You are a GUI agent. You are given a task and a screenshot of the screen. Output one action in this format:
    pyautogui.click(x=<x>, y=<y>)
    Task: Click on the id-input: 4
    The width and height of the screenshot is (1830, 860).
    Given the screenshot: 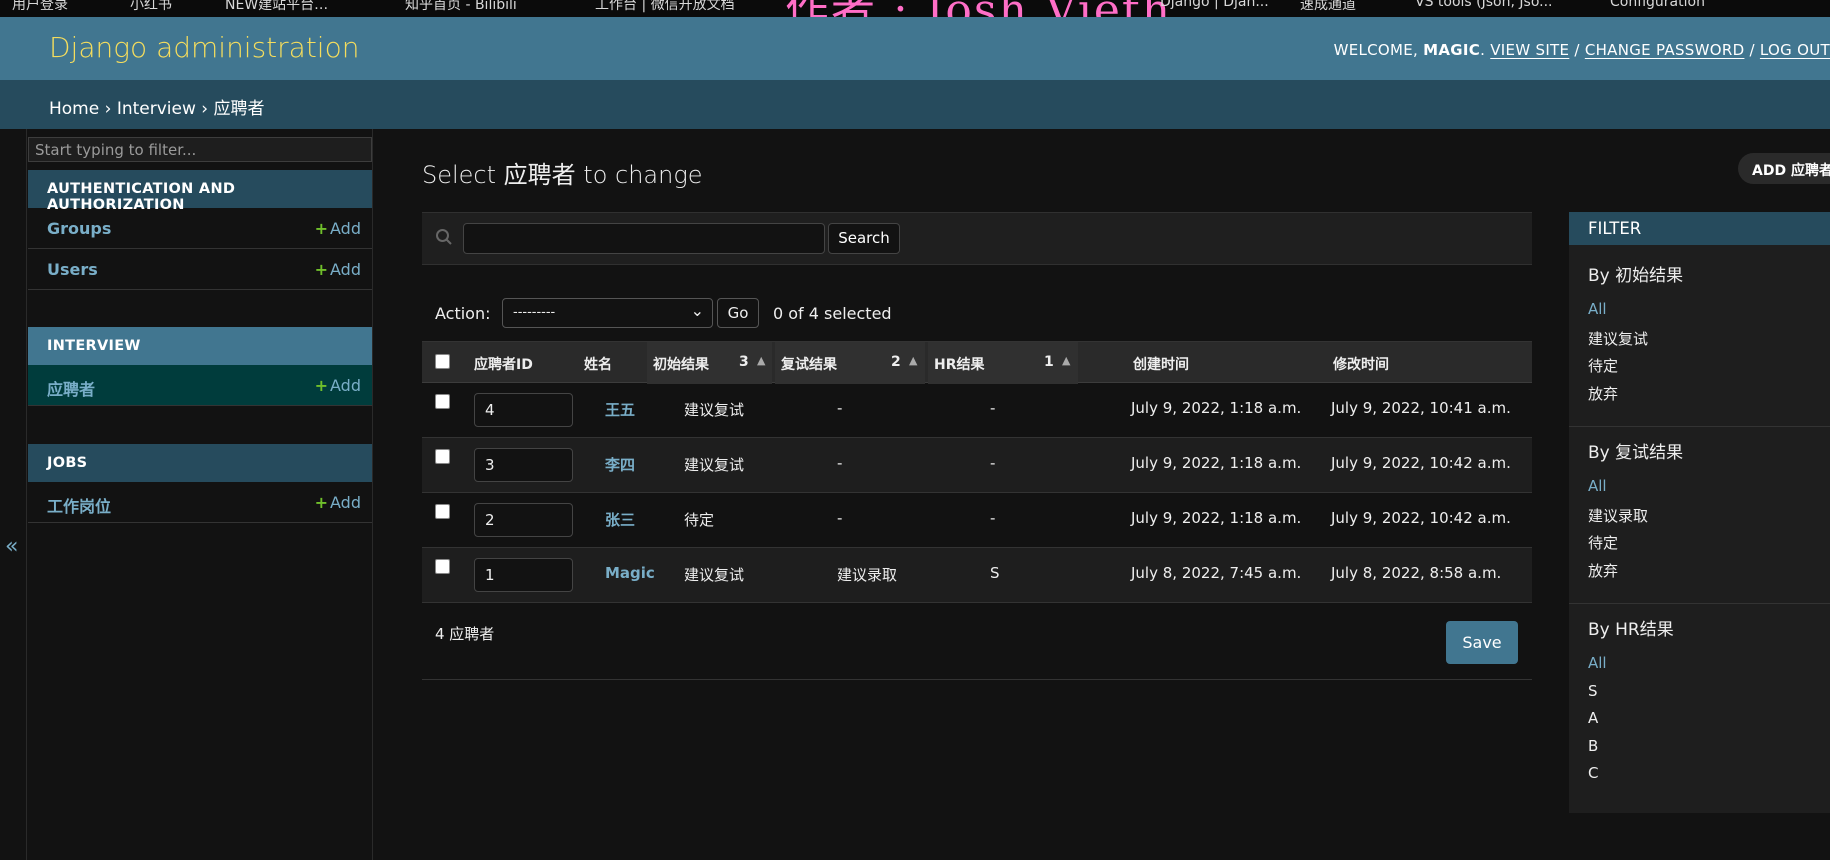 What is the action you would take?
    pyautogui.click(x=523, y=410)
    